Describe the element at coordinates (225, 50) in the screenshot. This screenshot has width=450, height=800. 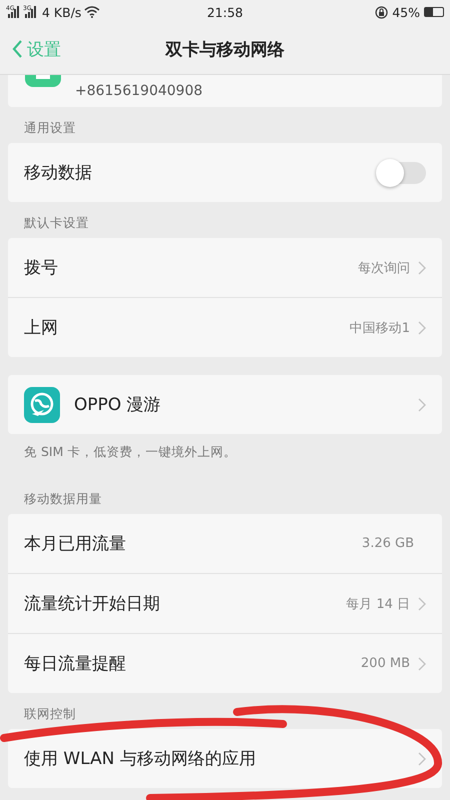
I see `page-title: 双卡与移动网络` at that location.